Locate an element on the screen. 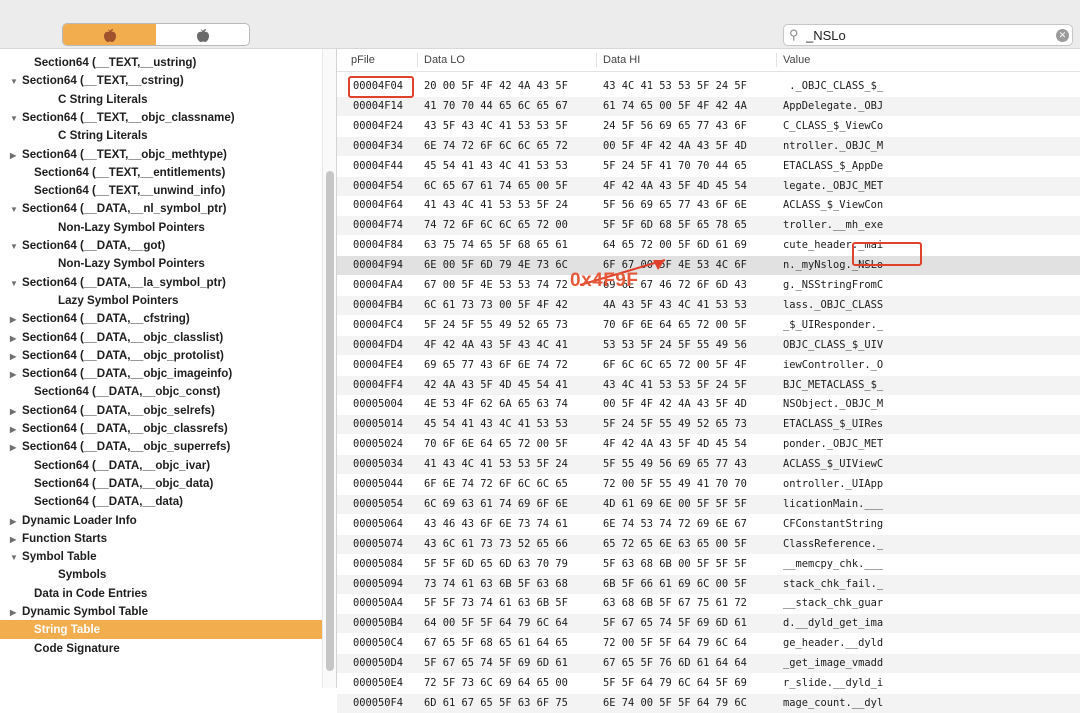 This screenshot has width=1080, height=713. sidebar-tree-item: Section64 (__TEXT,__entitlements) is located at coordinates (161, 172).